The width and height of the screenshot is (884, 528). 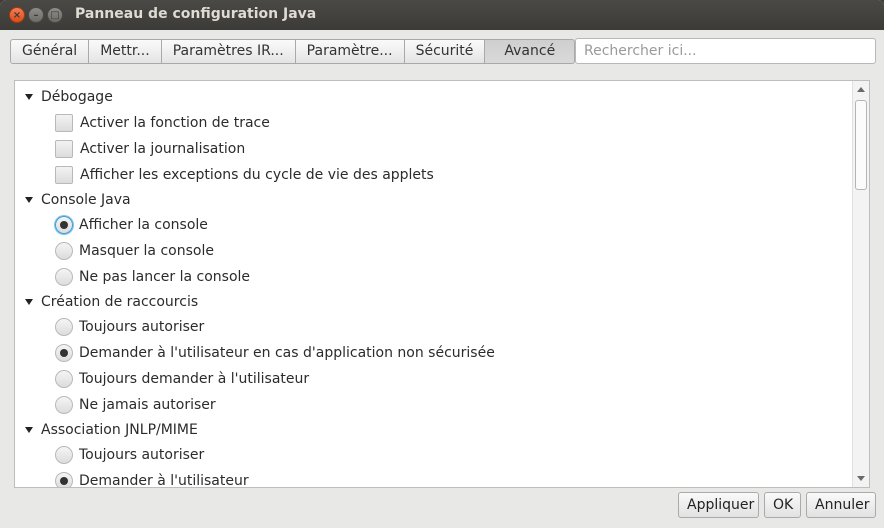 I want to click on option-enable-logging: Activer la journalisation, so click(x=150, y=149).